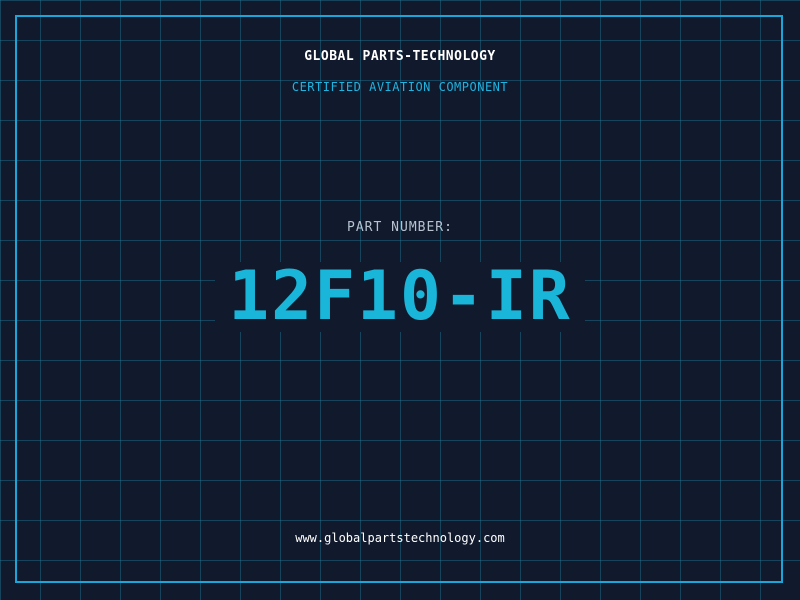  What do you see at coordinates (400, 87) in the screenshot?
I see `certification-tagline: CERTIFIED AVIATION COMPONENT` at bounding box center [400, 87].